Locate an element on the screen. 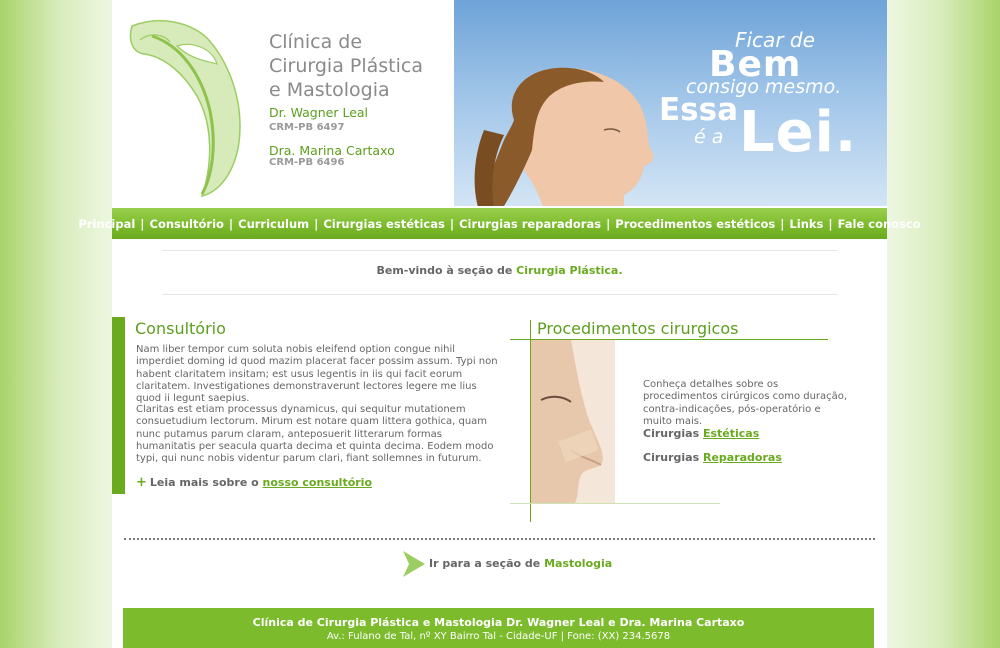  procedimentos-esteticas: Cirurgias Estéticas is located at coordinates (701, 433).